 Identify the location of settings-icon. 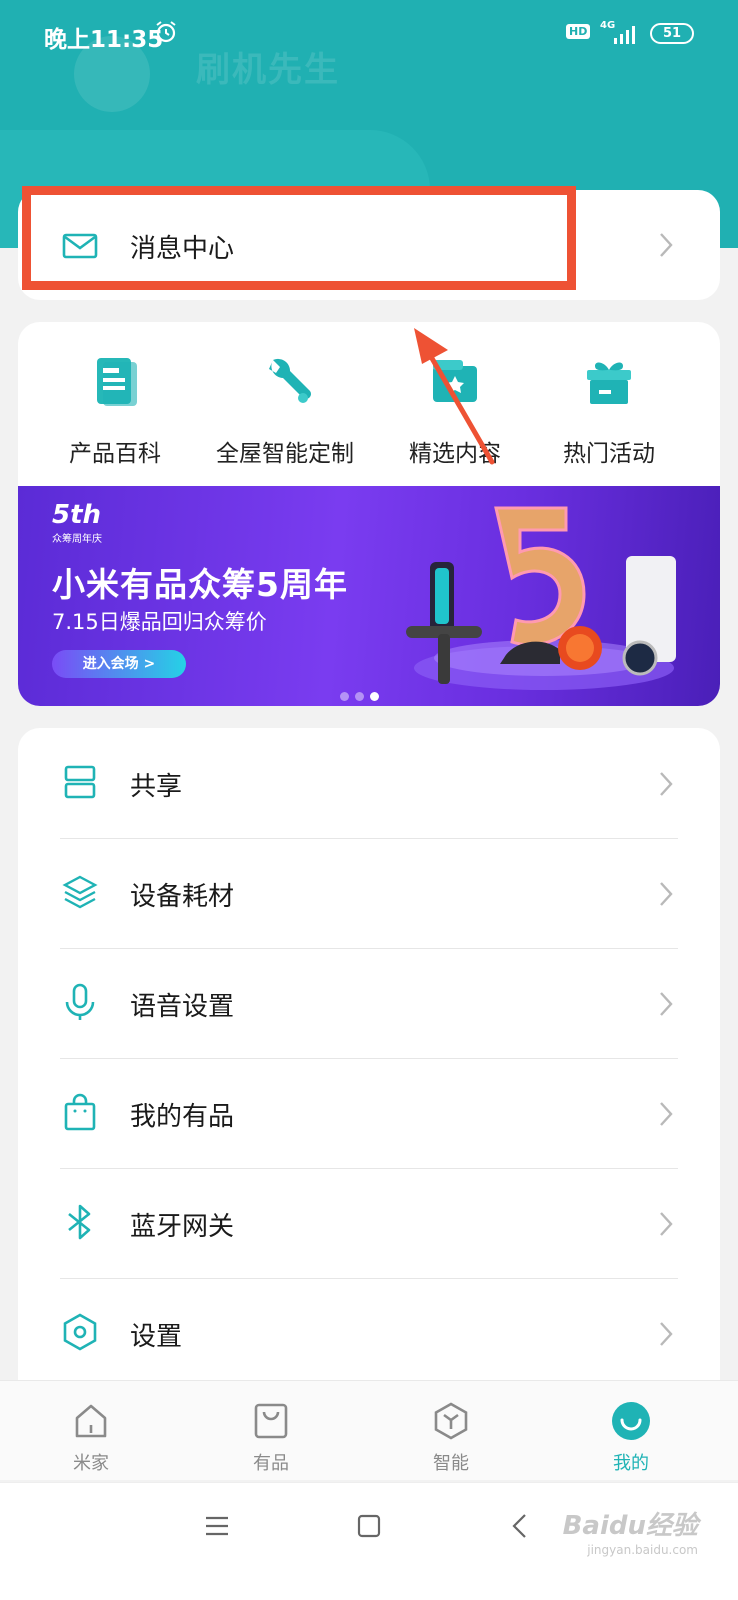
(80, 1332).